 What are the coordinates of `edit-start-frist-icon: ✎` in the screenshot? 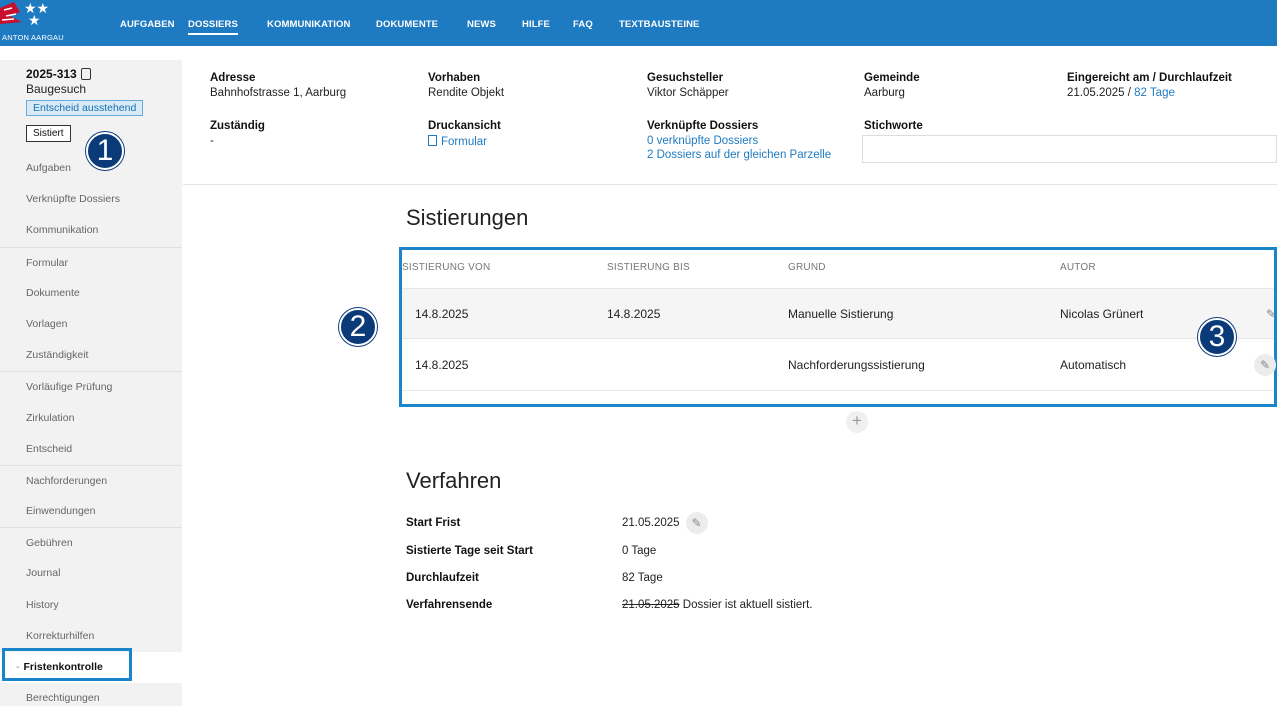 It's located at (696, 523).